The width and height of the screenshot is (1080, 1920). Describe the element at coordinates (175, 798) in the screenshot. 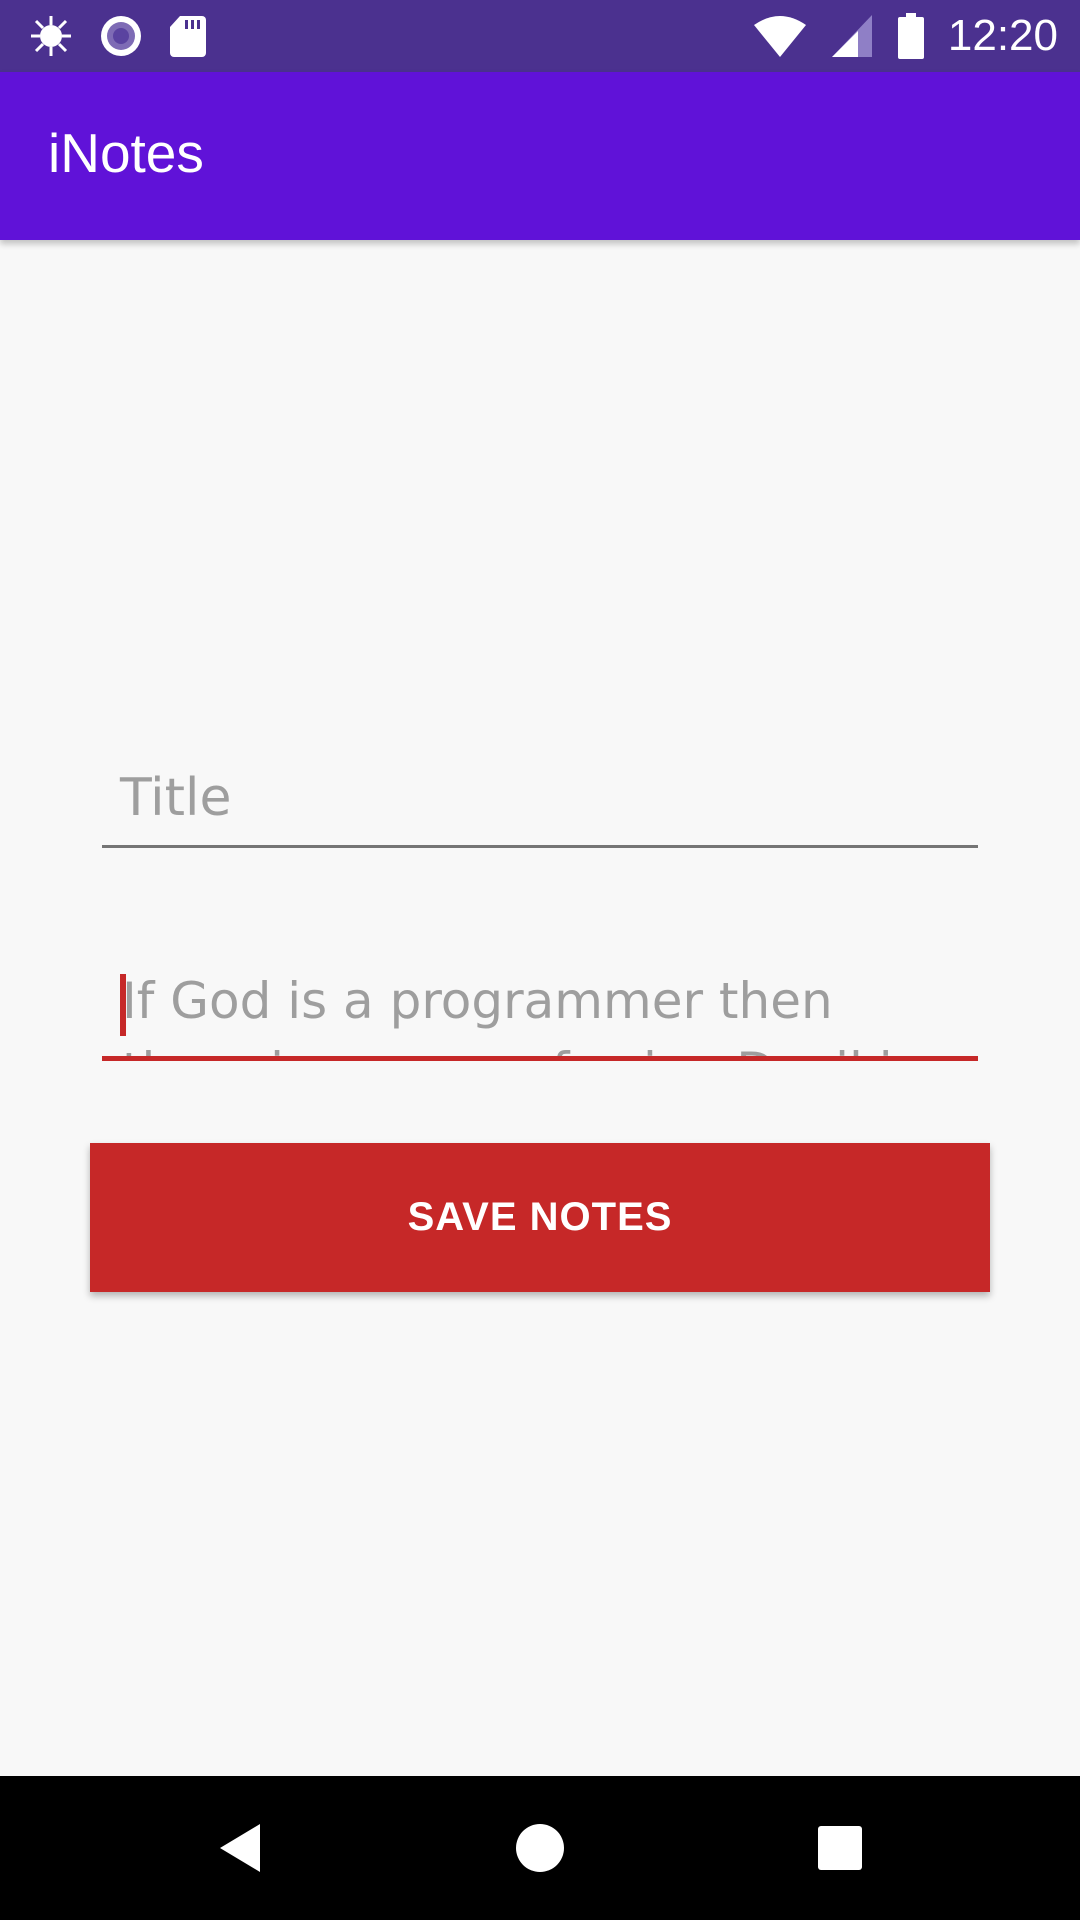

I see `title-placeholder: Title` at that location.